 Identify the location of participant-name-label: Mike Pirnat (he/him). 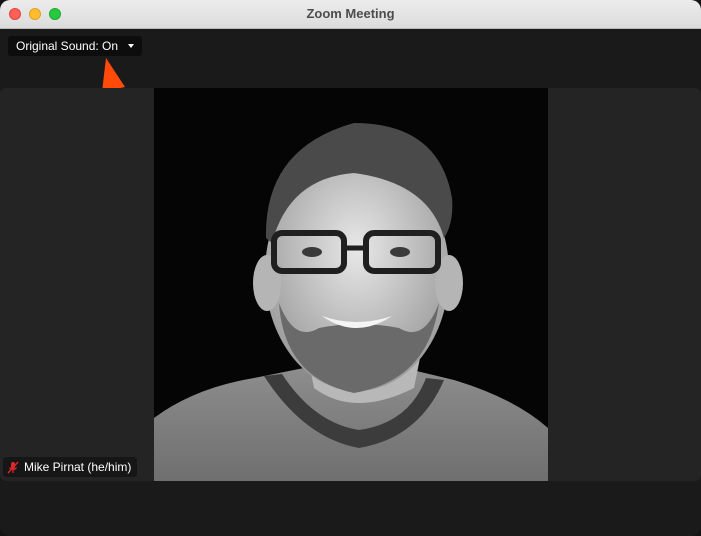
(70, 467).